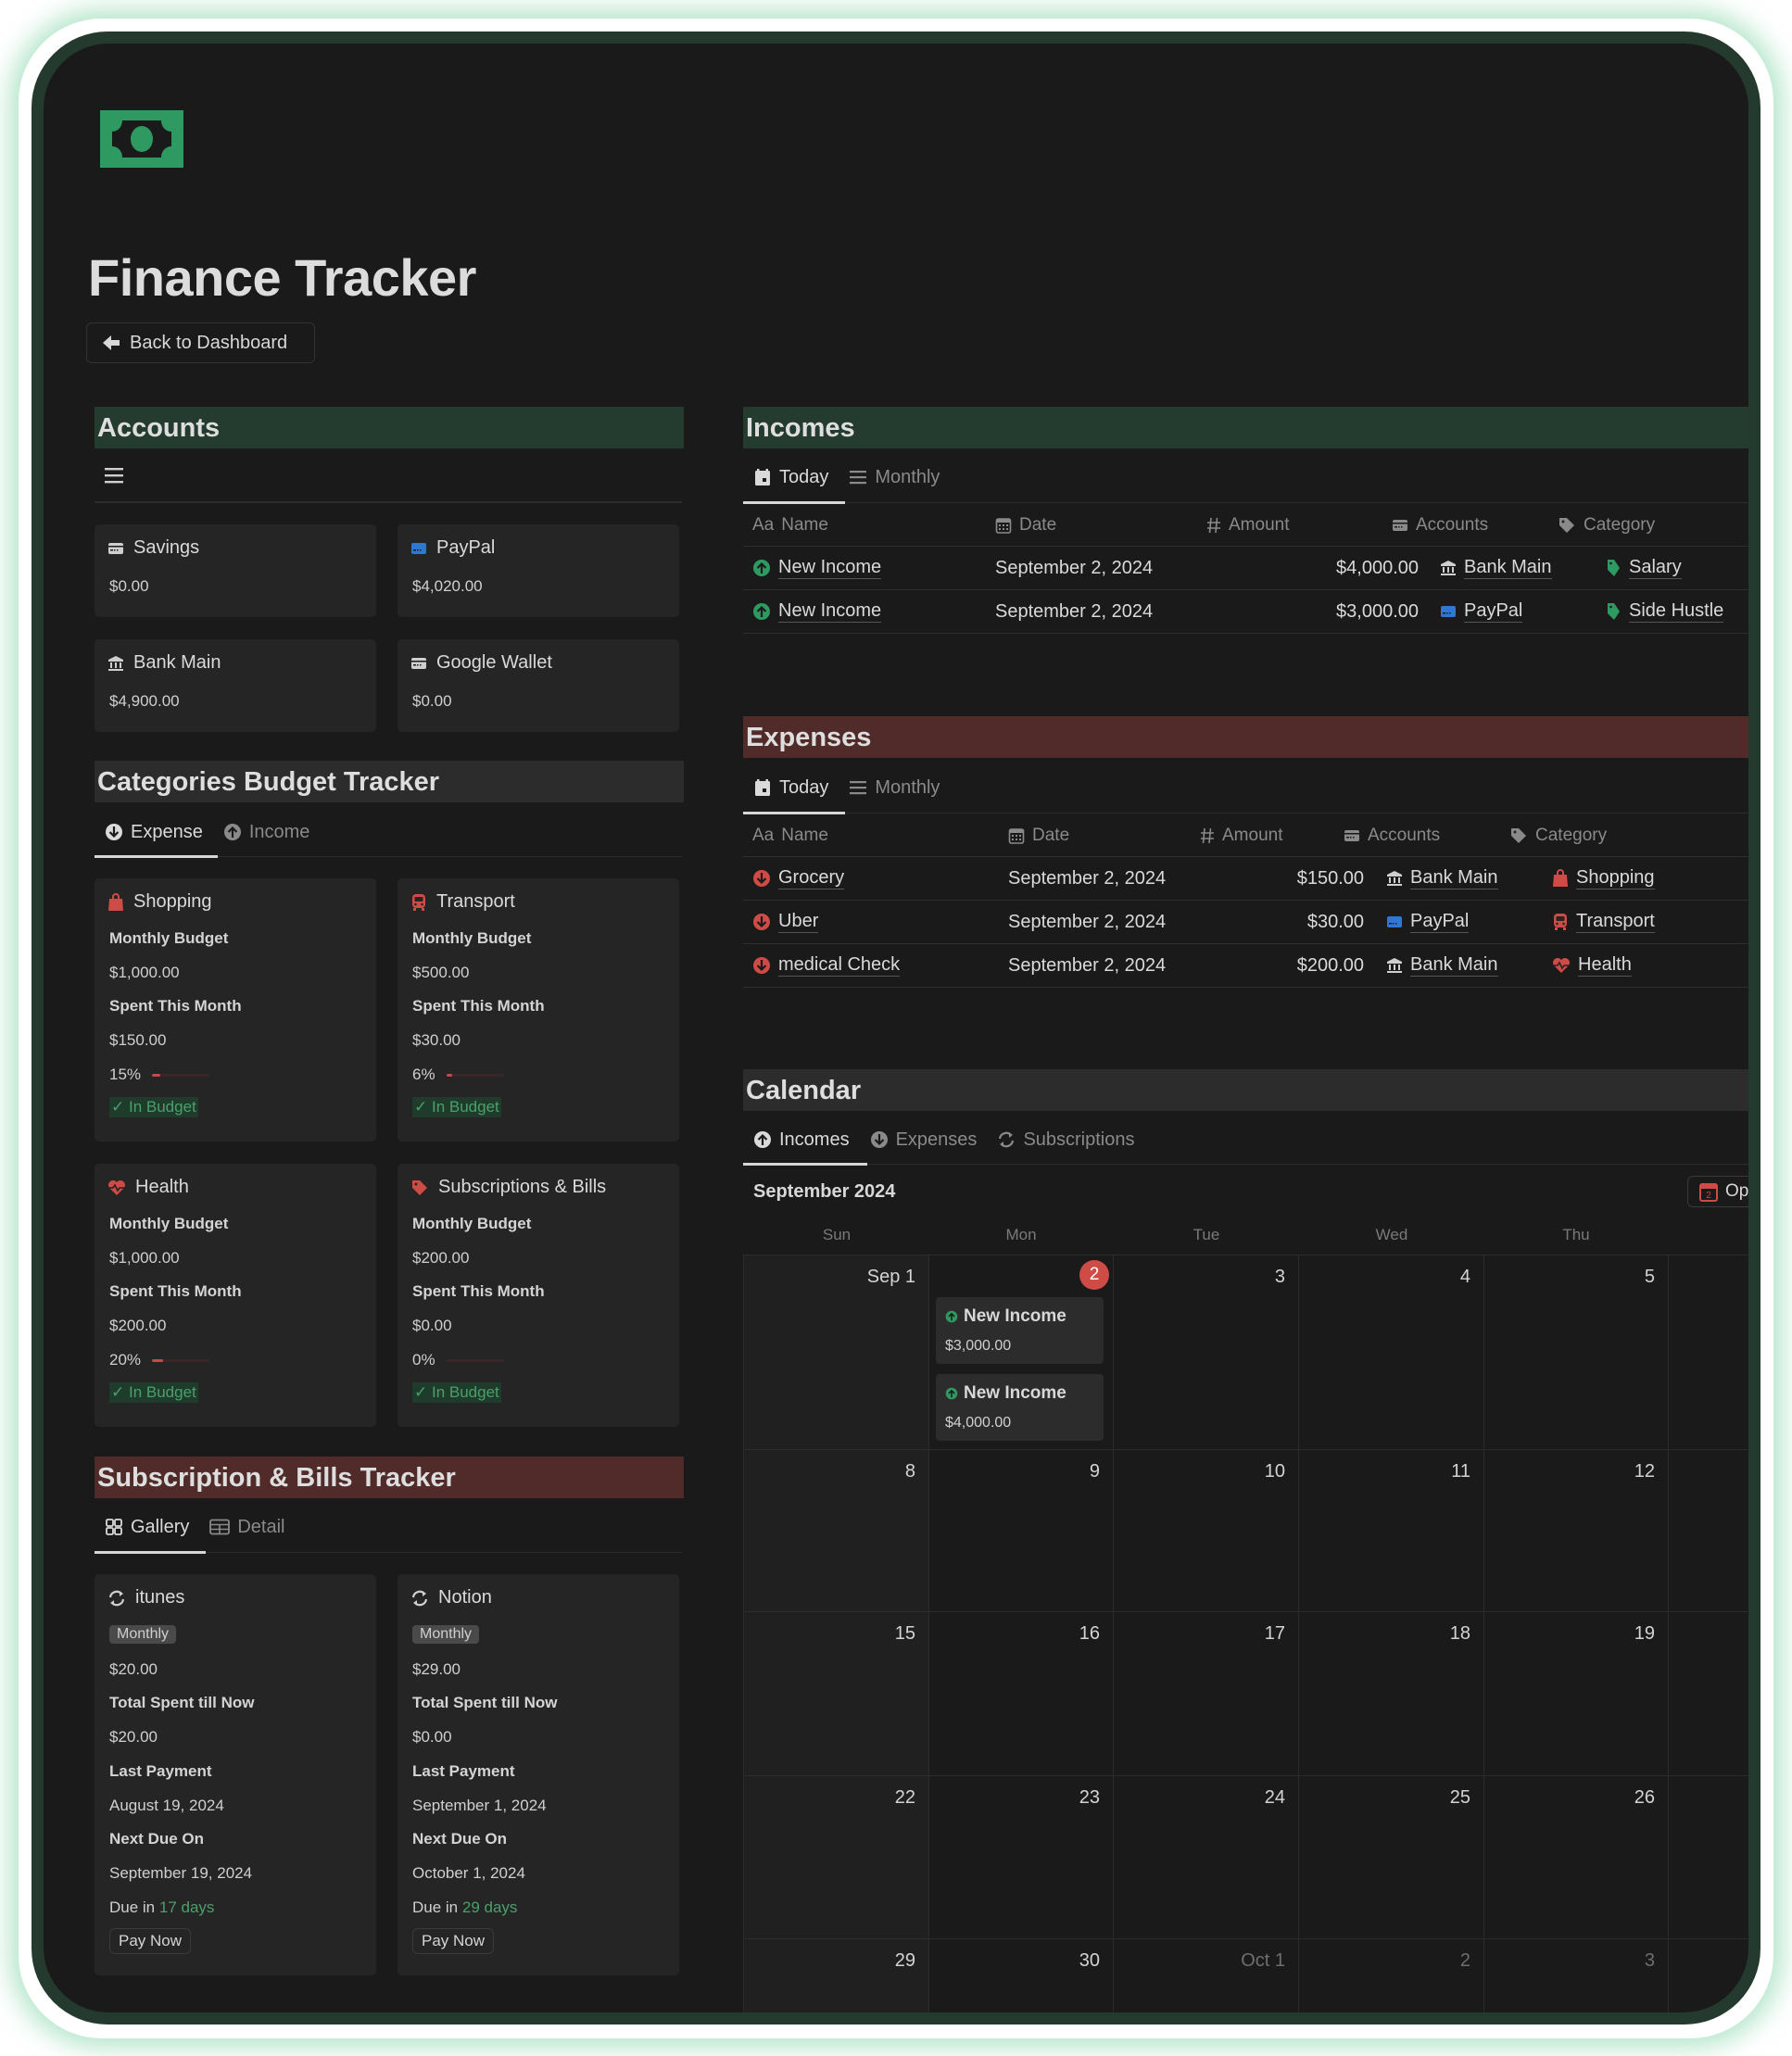 The width and height of the screenshot is (1792, 2056). What do you see at coordinates (836, 1857) in the screenshot?
I see `calendar-day-cell: 22` at bounding box center [836, 1857].